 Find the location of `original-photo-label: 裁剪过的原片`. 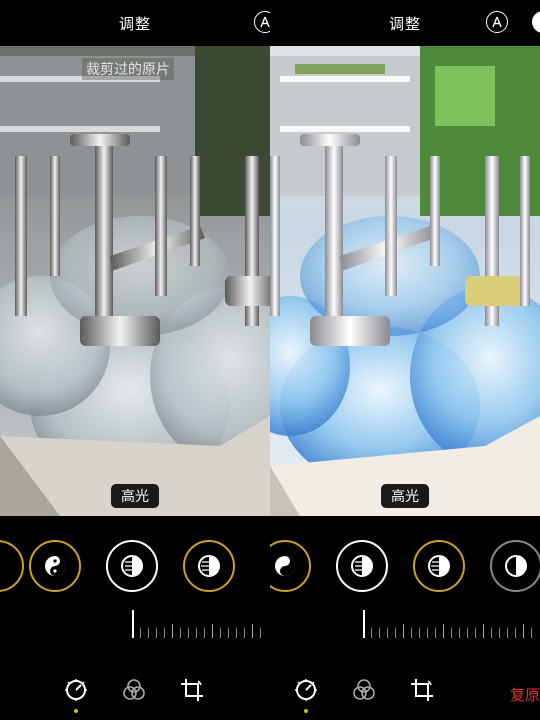

original-photo-label: 裁剪过的原片 is located at coordinates (128, 69).